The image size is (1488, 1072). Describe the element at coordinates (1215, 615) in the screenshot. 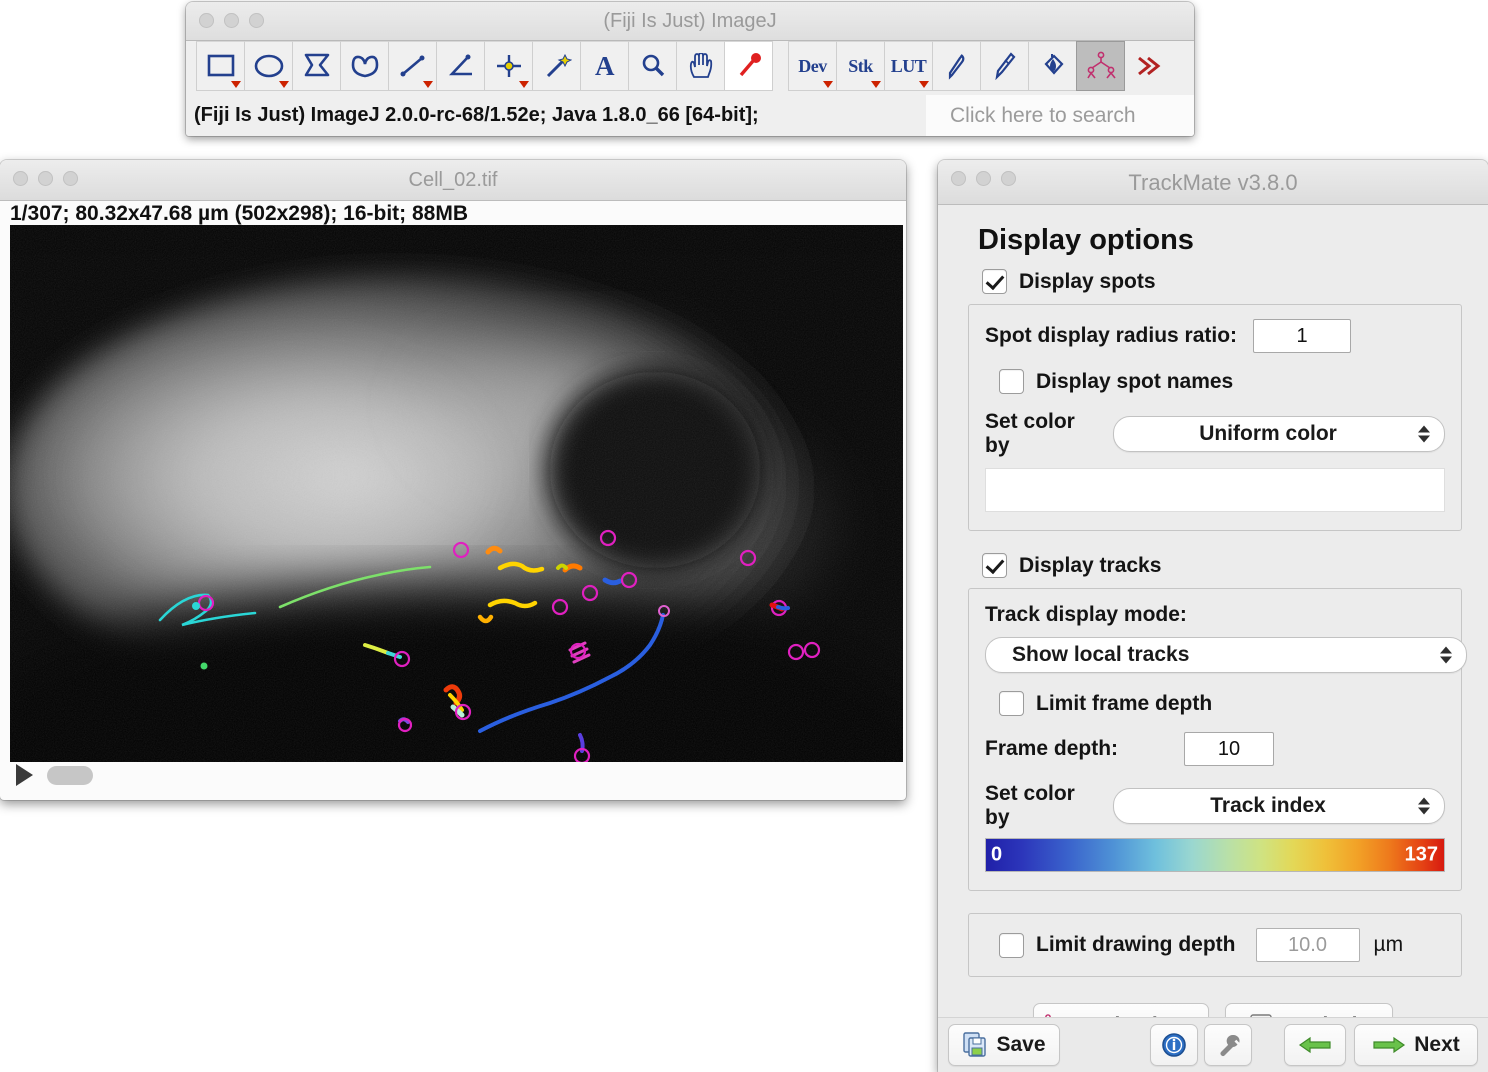

I see `track-display-mode-label-wrap: Track display mode:` at that location.